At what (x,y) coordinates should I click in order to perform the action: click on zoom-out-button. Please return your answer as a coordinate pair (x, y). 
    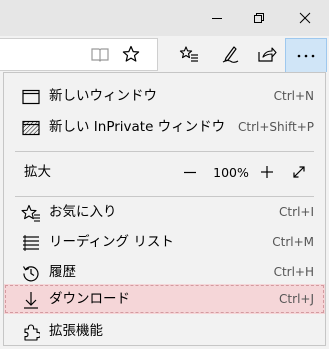
    Looking at the image, I should click on (190, 172).